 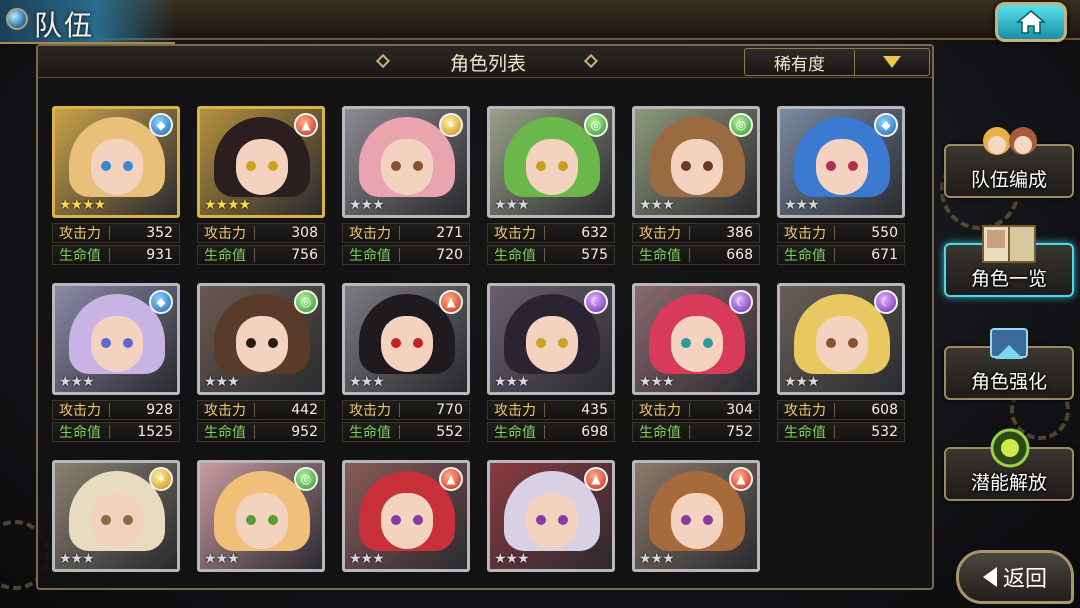 I want to click on sort-dropdown: 稀有度, so click(x=837, y=62).